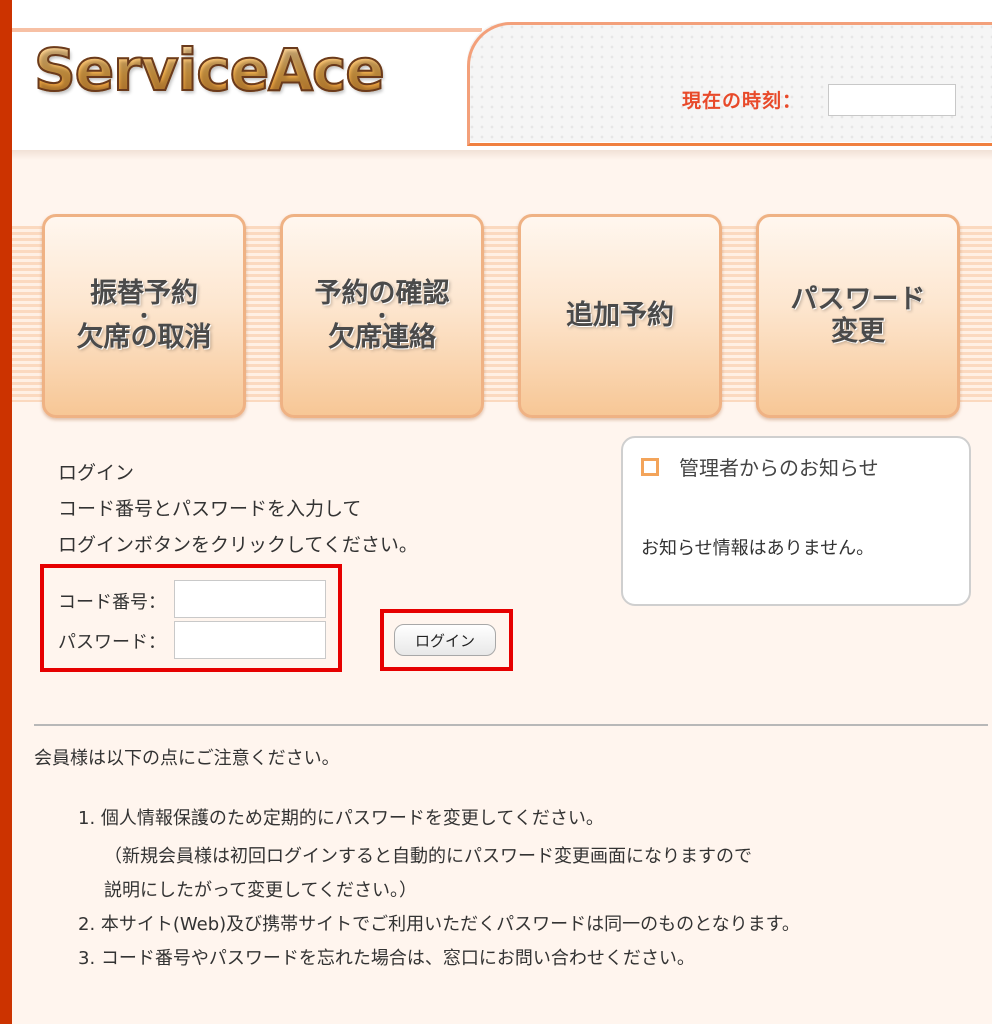 Image resolution: width=1006 pixels, height=1024 pixels. Describe the element at coordinates (999, 512) in the screenshot. I see `right-margin` at that location.